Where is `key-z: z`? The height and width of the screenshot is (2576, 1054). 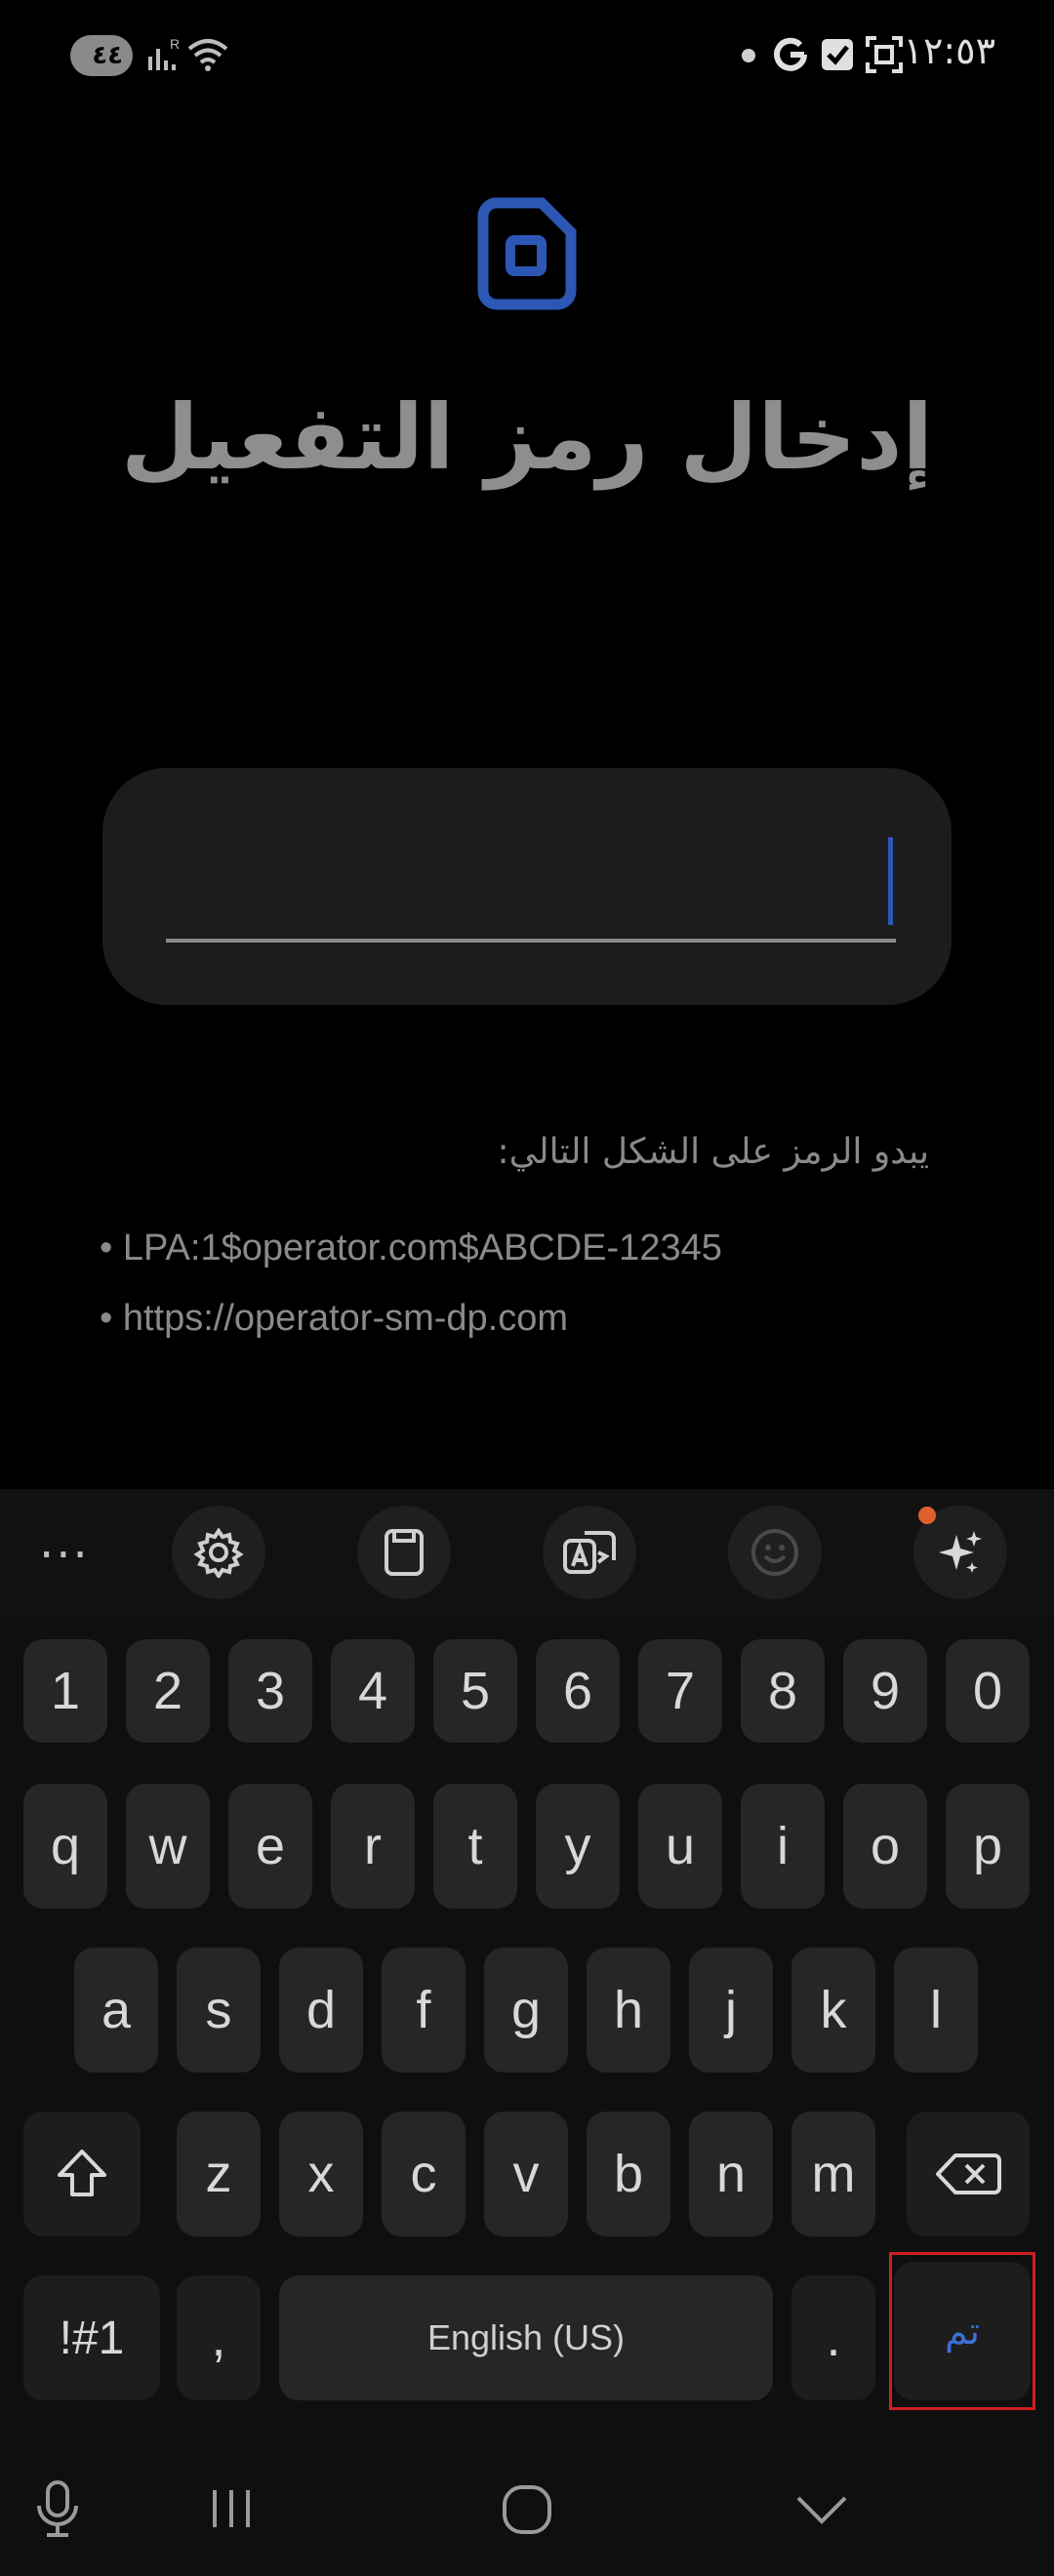
key-z: z is located at coordinates (219, 2174).